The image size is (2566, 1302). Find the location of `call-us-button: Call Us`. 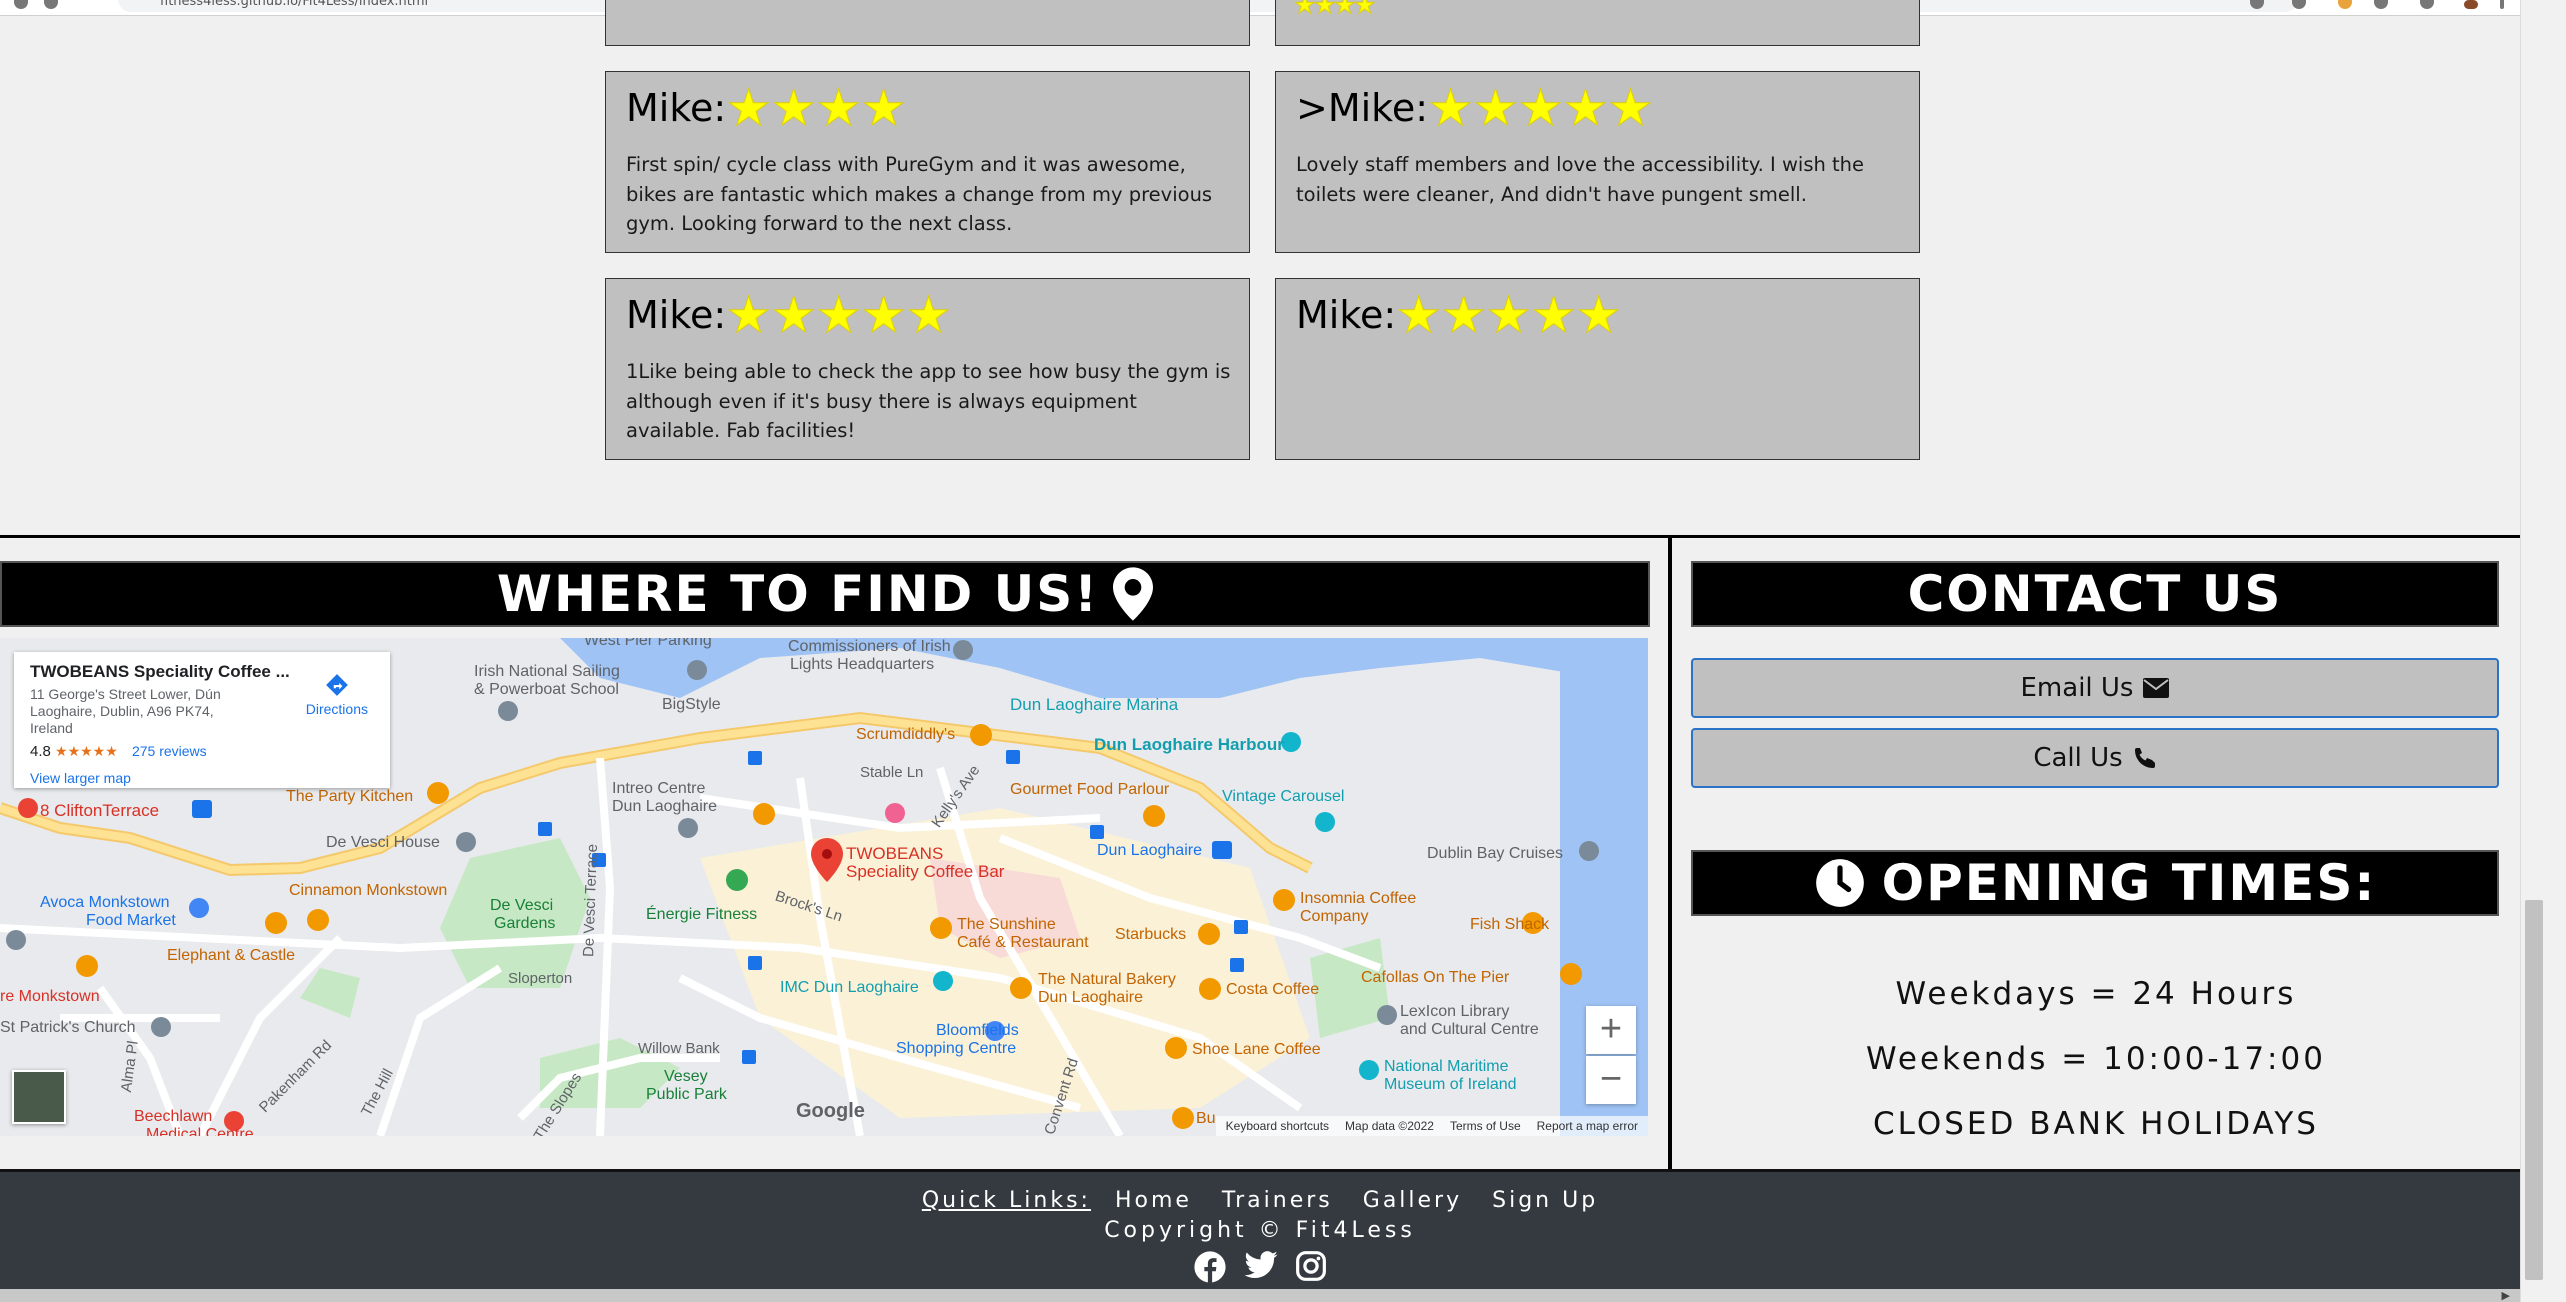

call-us-button: Call Us is located at coordinates (2095, 758).